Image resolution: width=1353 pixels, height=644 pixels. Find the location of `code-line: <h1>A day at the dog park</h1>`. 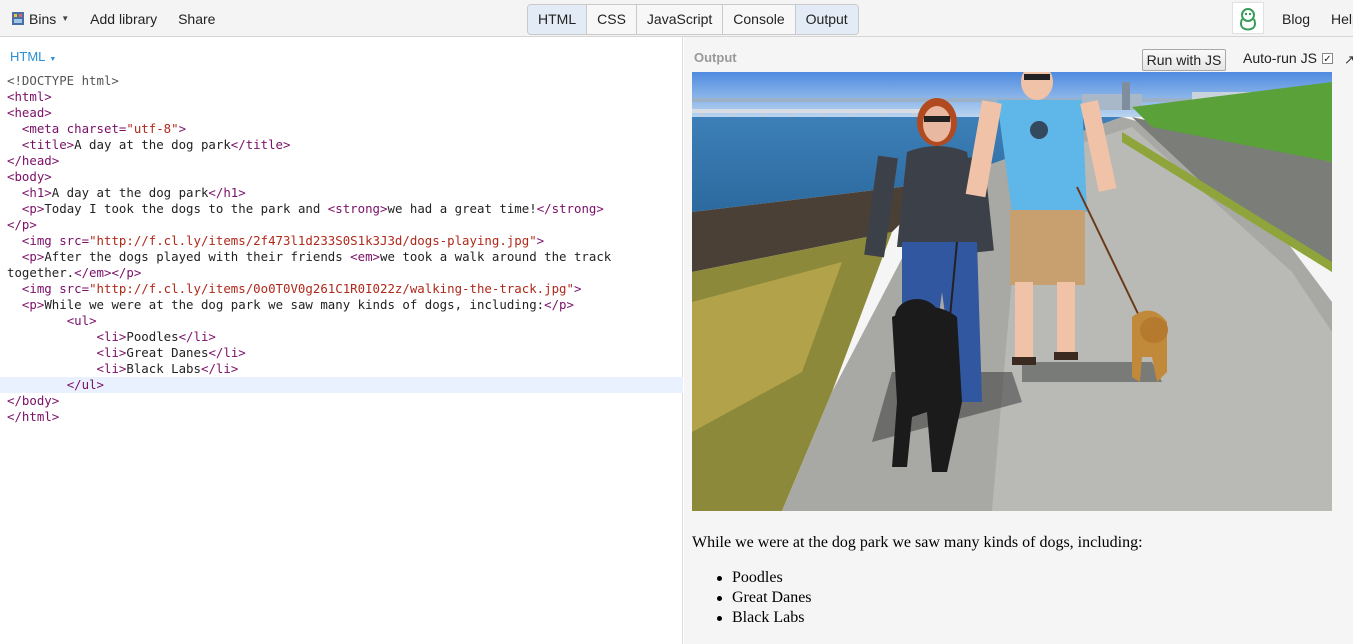

code-line: <h1>A day at the dog park</h1> is located at coordinates (341, 193).